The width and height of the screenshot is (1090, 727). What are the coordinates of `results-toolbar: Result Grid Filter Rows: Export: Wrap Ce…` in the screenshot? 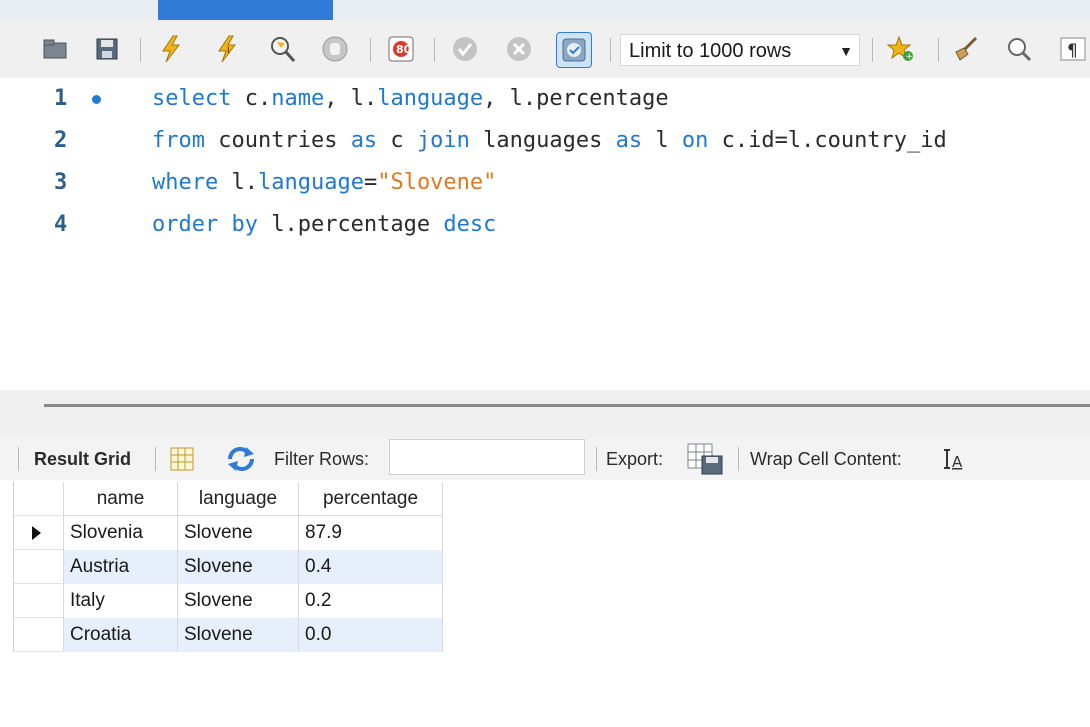 It's located at (545, 459).